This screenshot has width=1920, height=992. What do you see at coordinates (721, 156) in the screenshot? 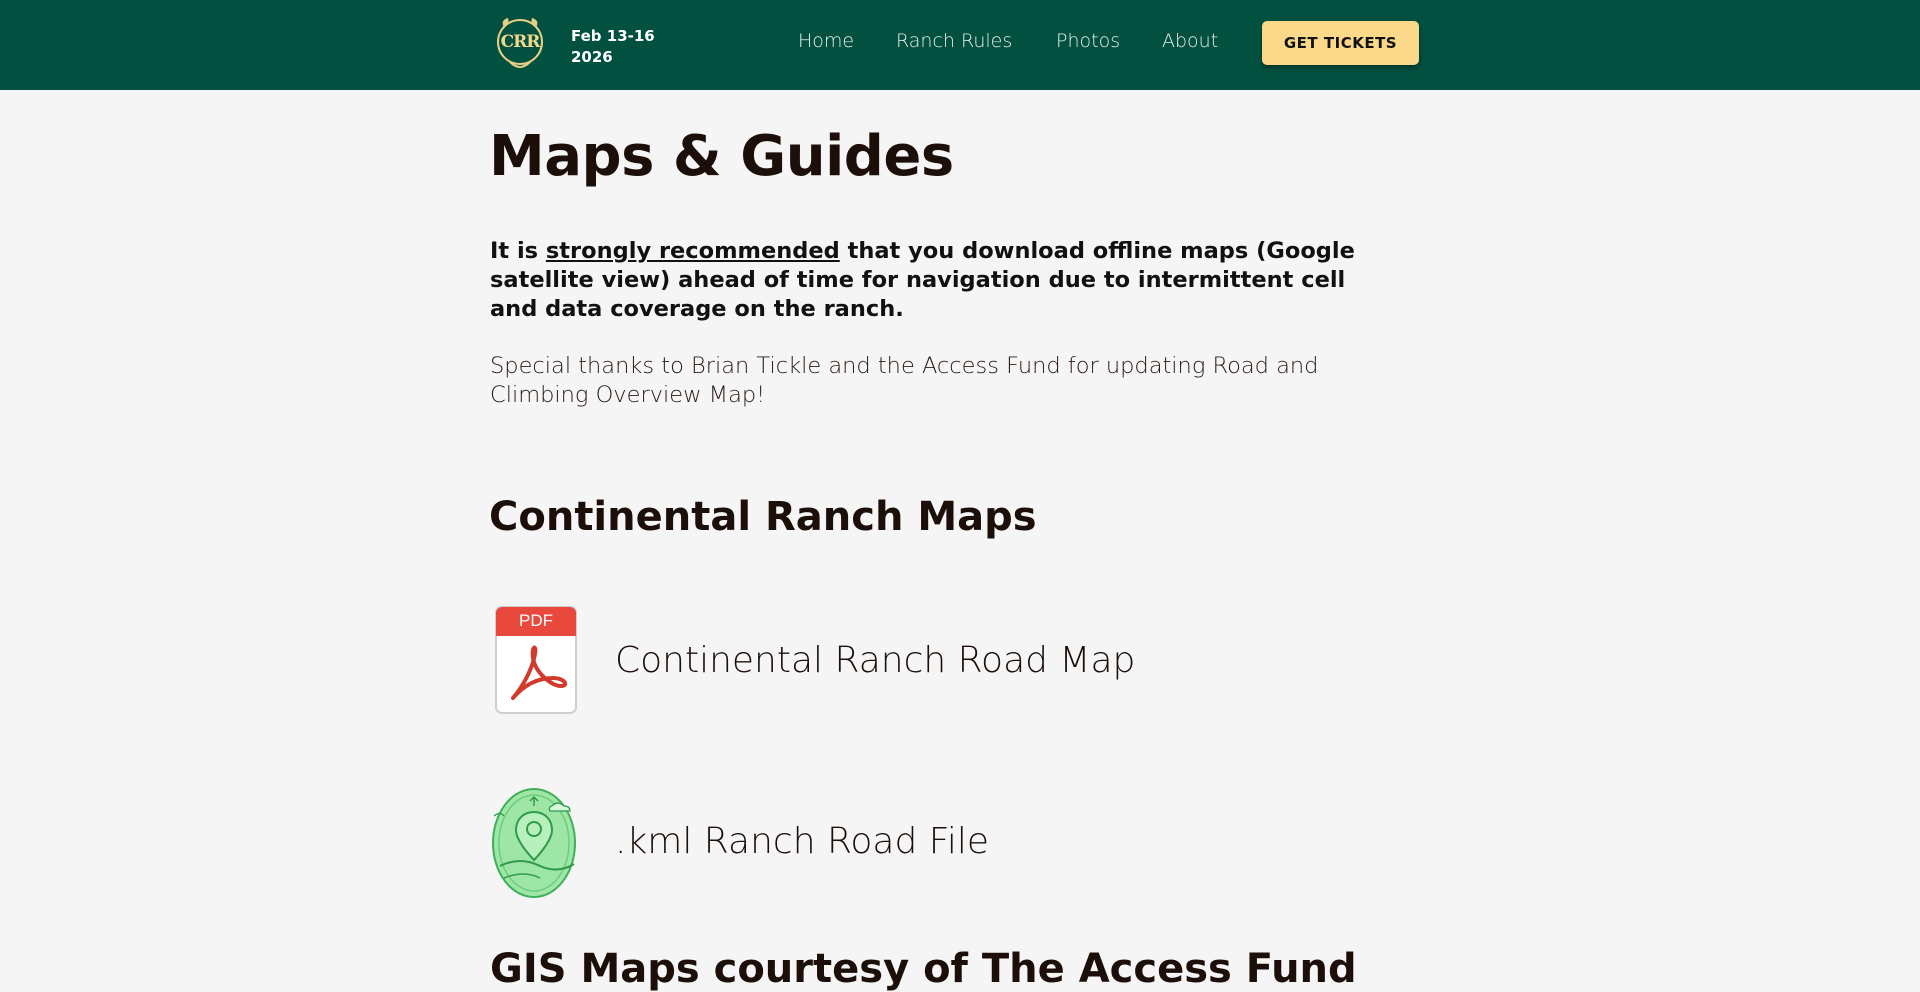
I see `page-title: Maps & Guides` at bounding box center [721, 156].